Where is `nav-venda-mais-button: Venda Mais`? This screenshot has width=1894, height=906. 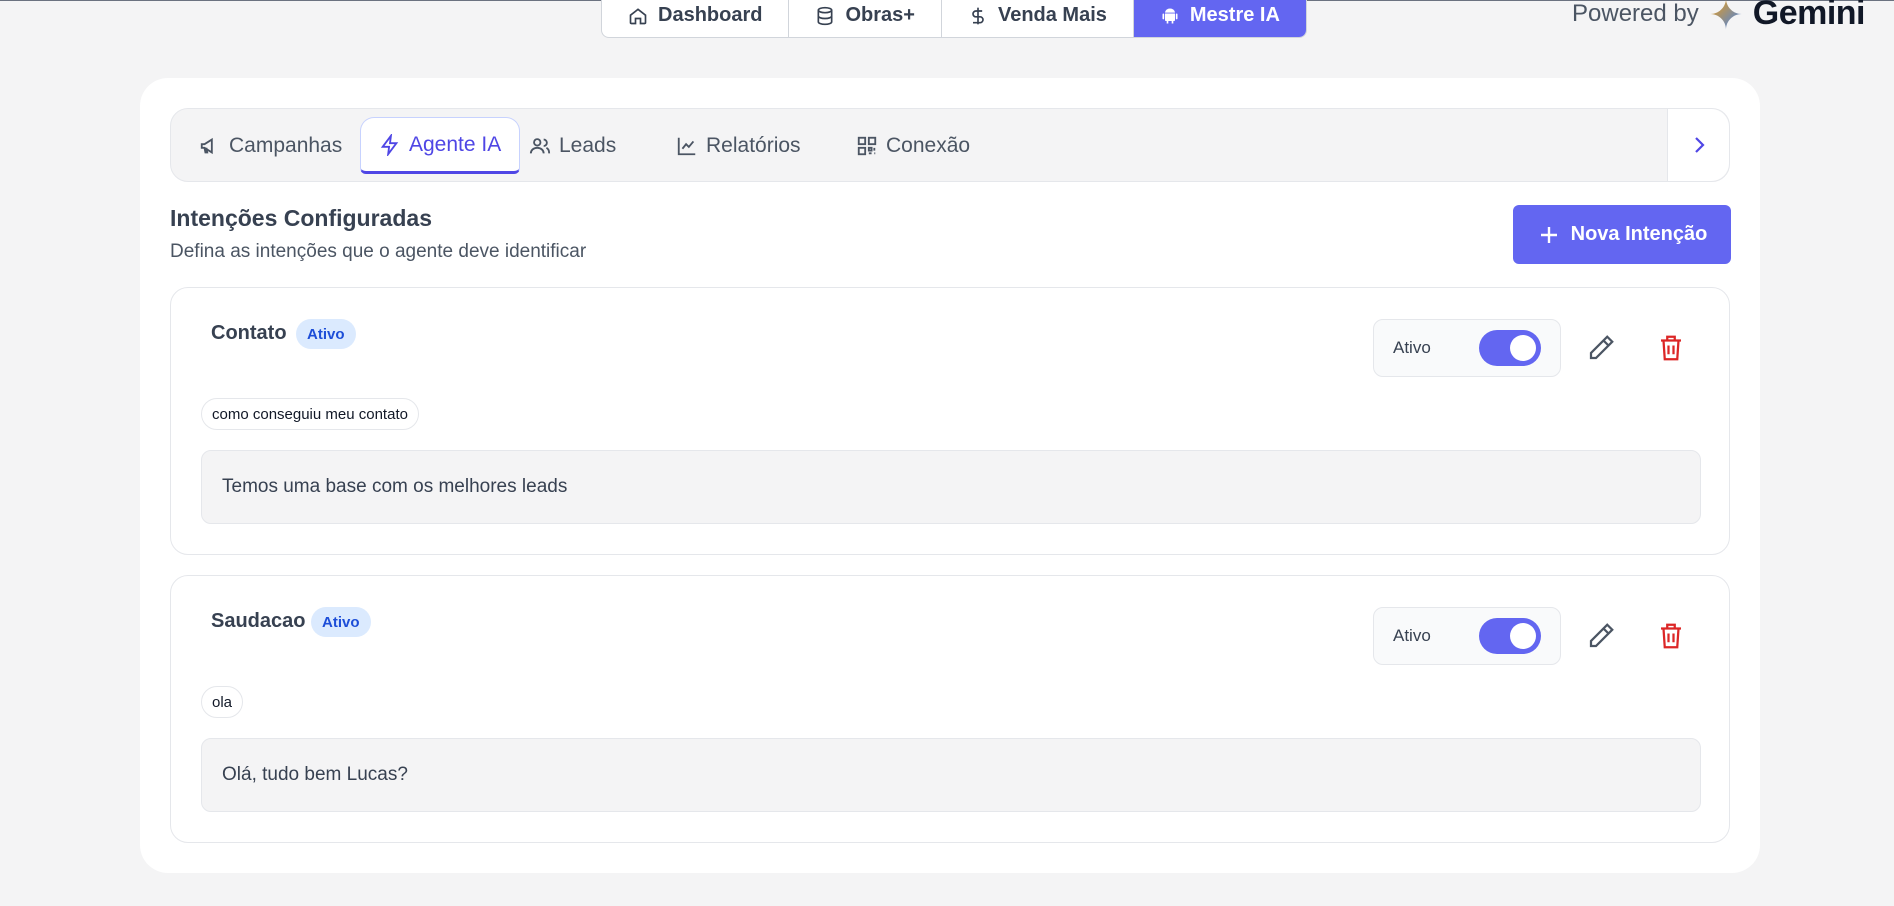
nav-venda-mais-button: Venda Mais is located at coordinates (1038, 18).